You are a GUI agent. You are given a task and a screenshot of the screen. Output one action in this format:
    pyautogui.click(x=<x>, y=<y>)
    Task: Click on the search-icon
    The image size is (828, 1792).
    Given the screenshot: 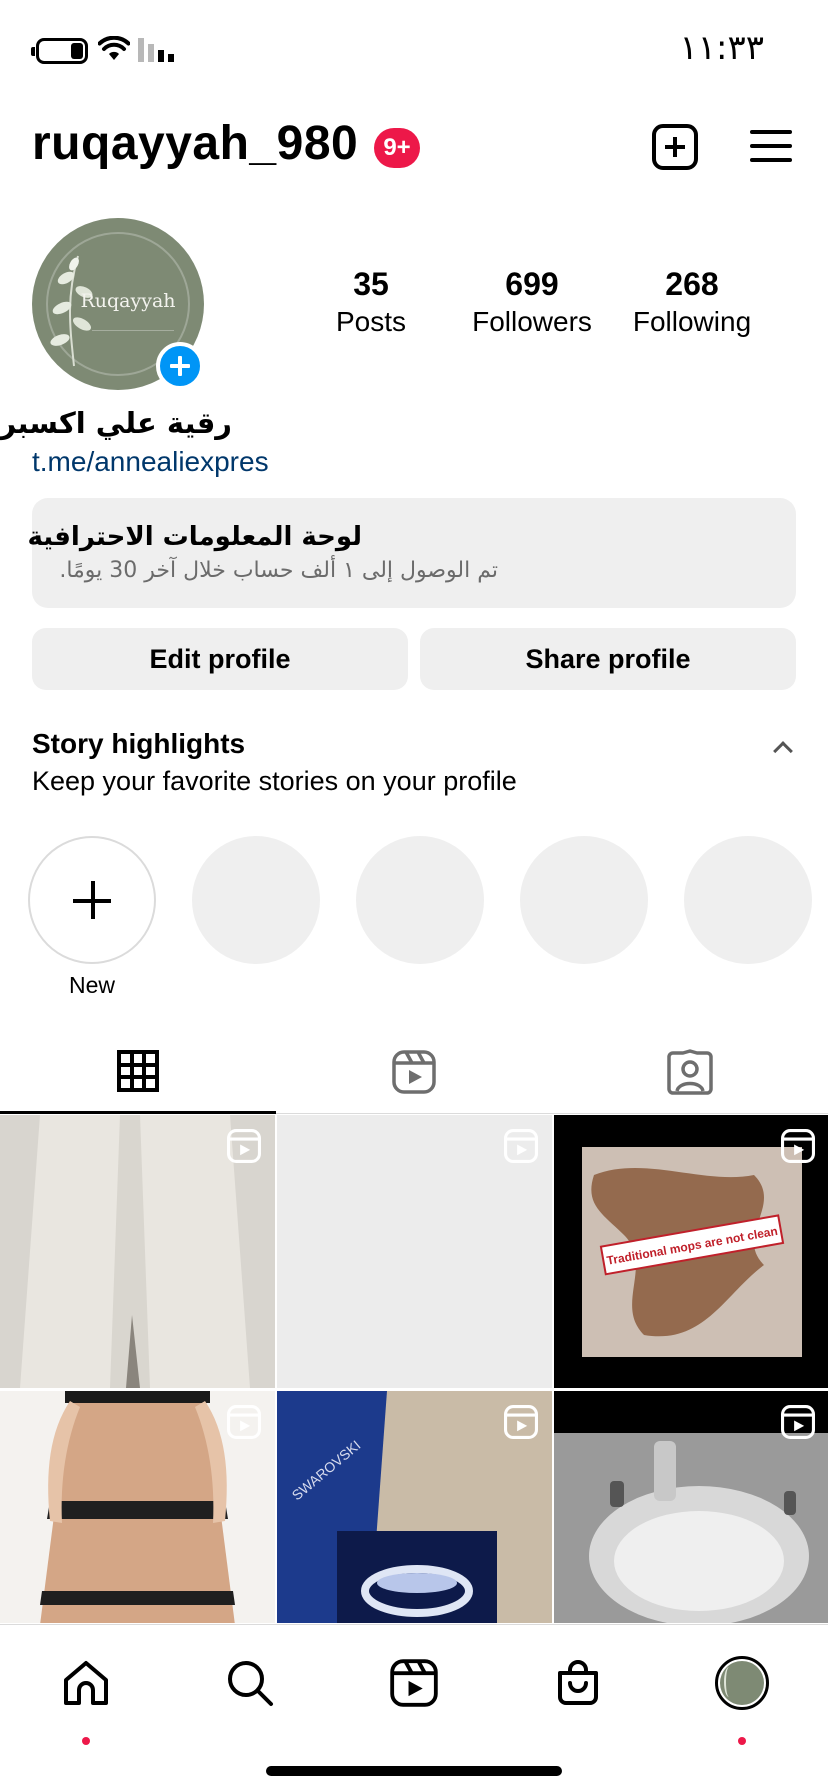 What is the action you would take?
    pyautogui.click(x=250, y=1683)
    